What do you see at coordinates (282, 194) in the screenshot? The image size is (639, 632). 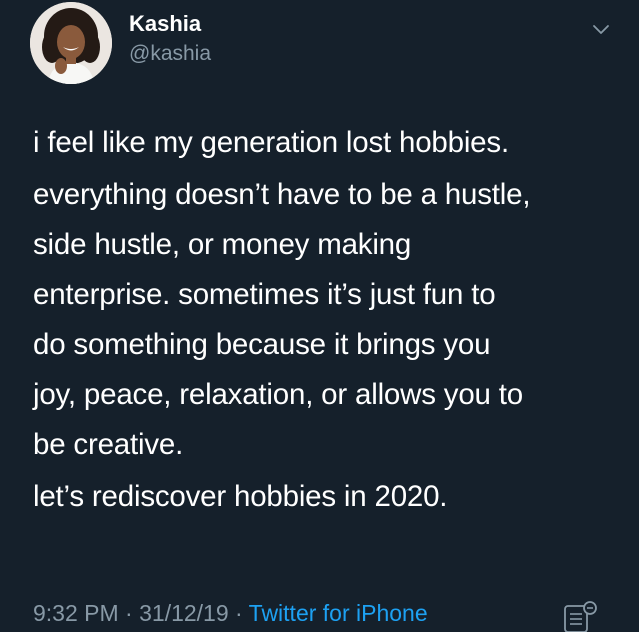 I see `tweet-line: everything doesn’t have to be a hustle,` at bounding box center [282, 194].